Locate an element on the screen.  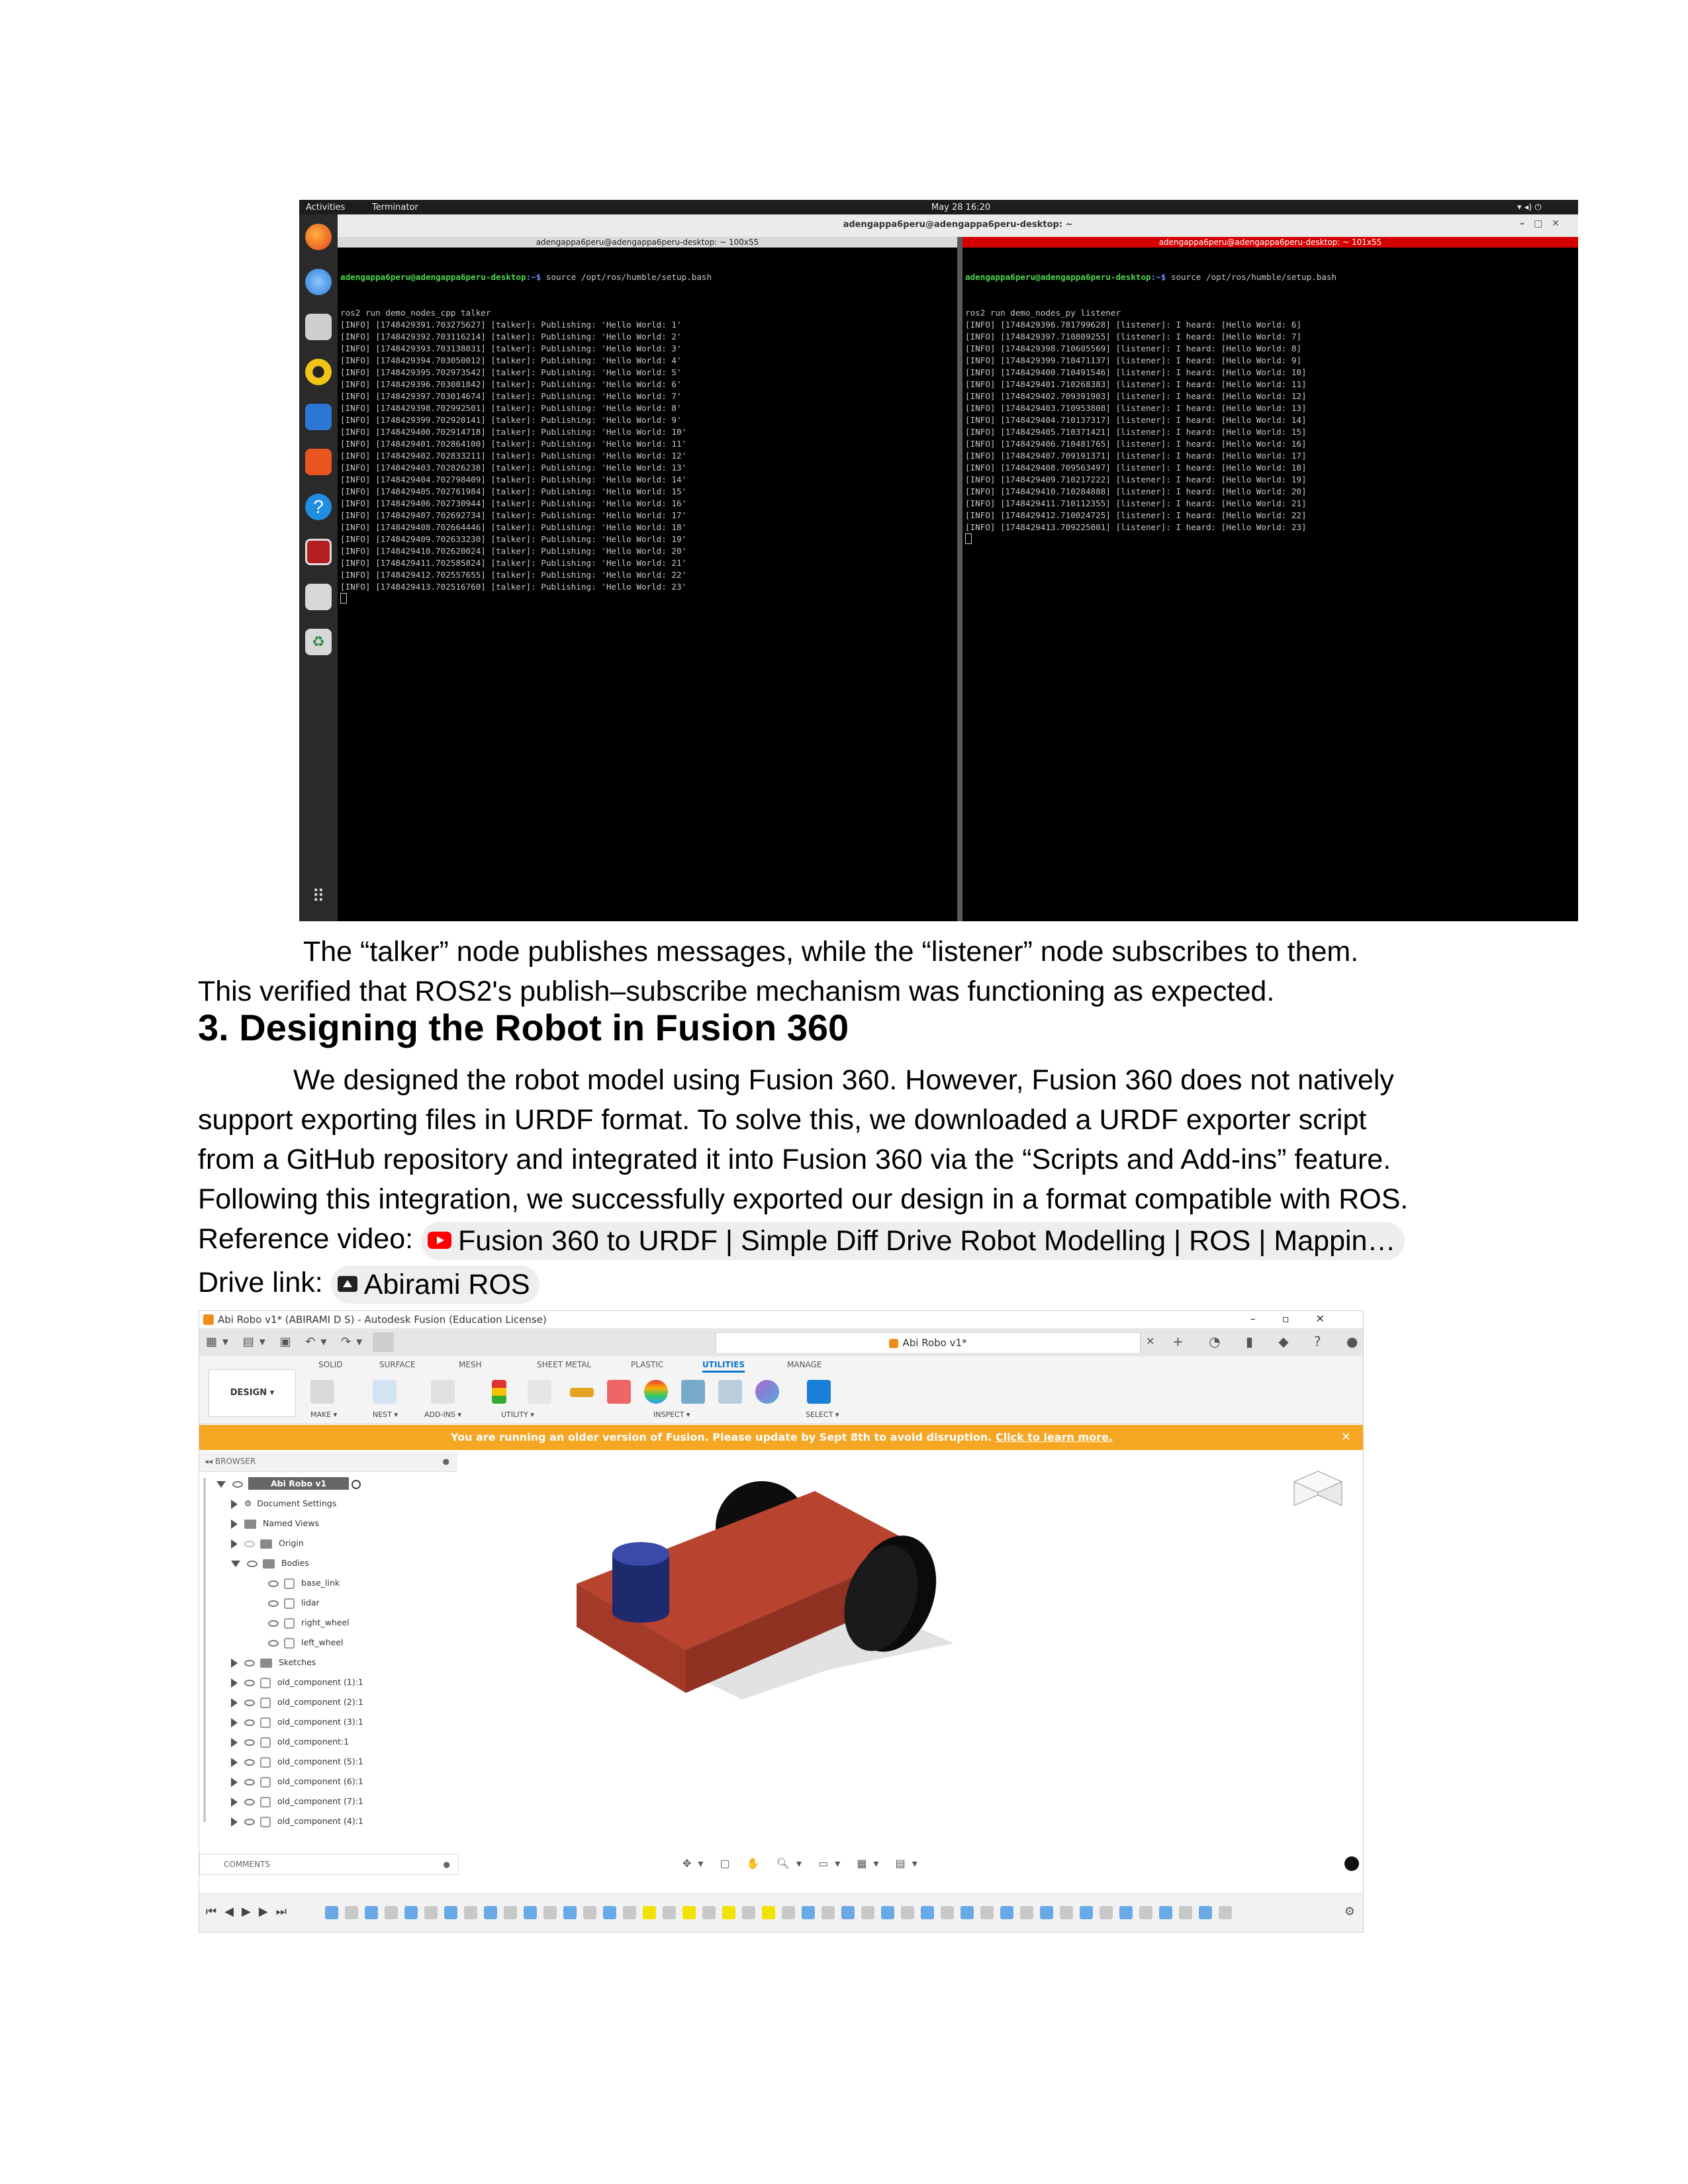
activities-button: Activities is located at coordinates (325, 208).